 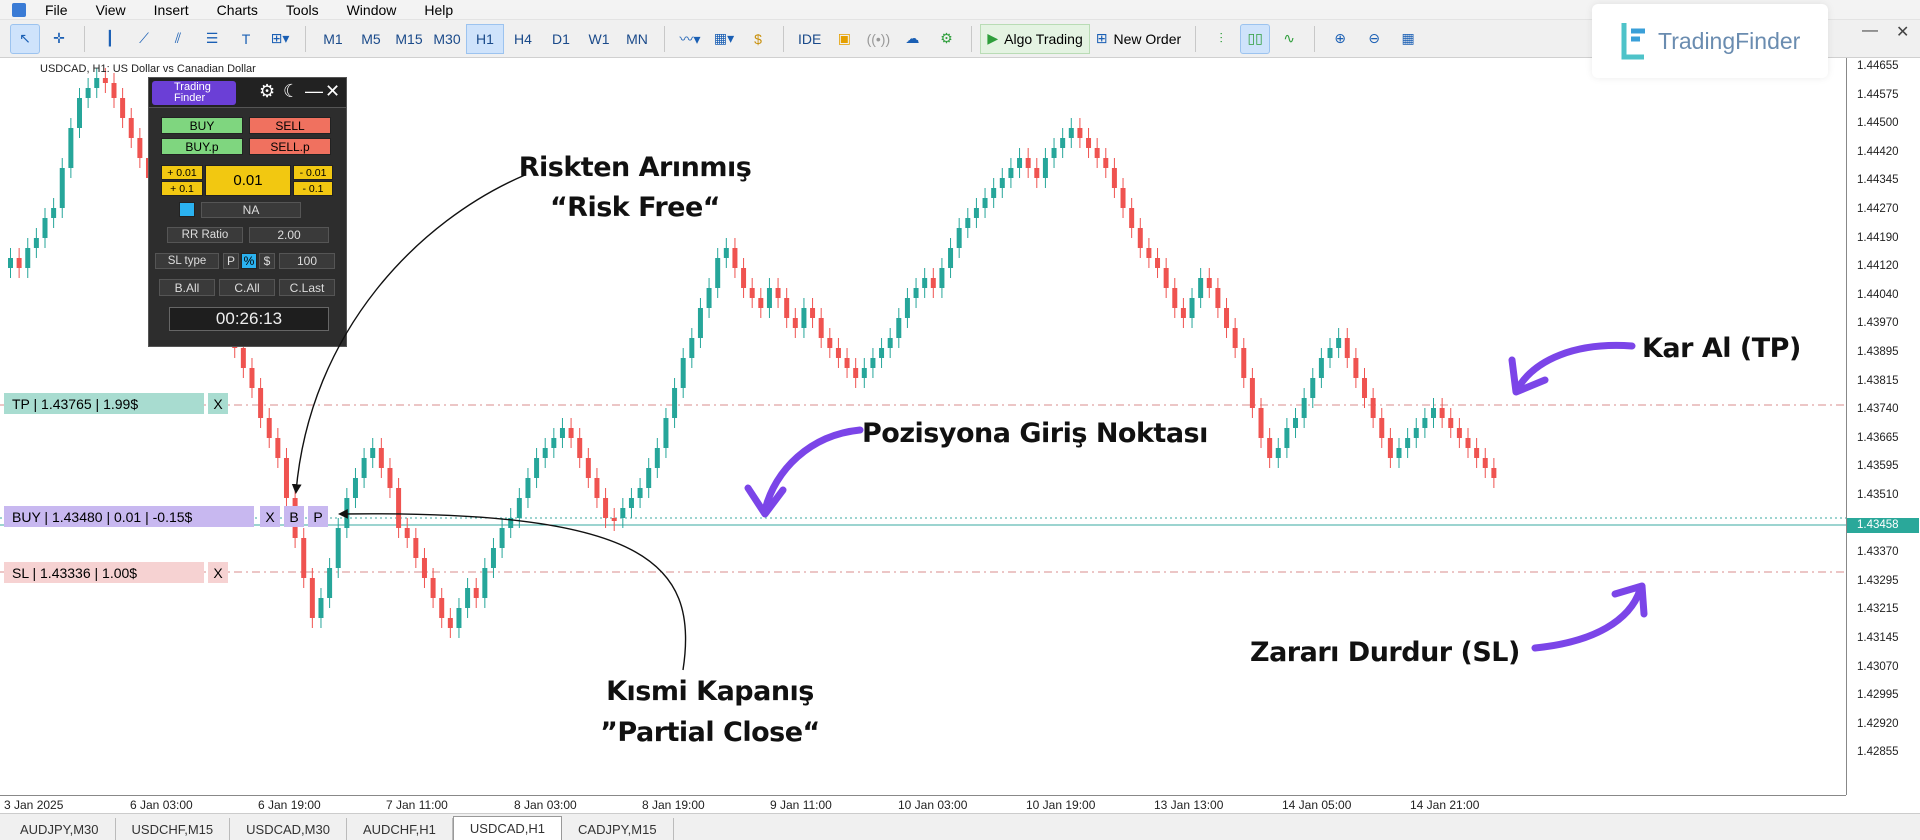 I want to click on buy-line-label: BUY | 1.43480 | 0.01 | -0.15$, so click(x=129, y=516).